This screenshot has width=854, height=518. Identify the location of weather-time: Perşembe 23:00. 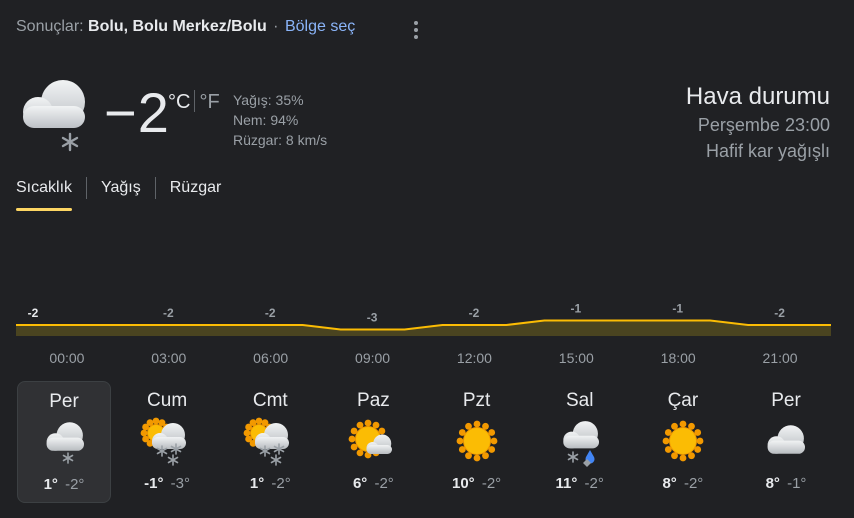
(763, 125).